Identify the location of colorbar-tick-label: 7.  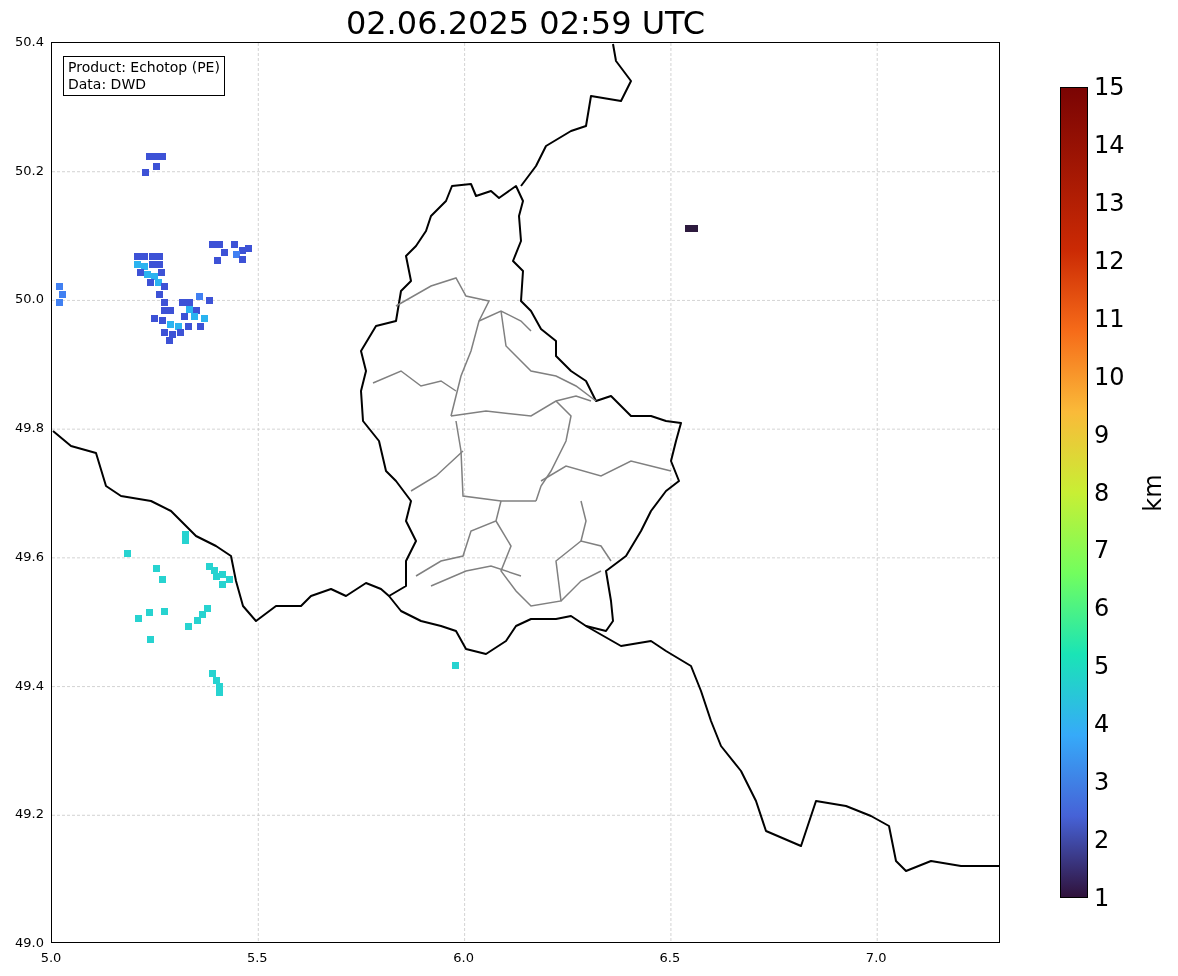
(1102, 550).